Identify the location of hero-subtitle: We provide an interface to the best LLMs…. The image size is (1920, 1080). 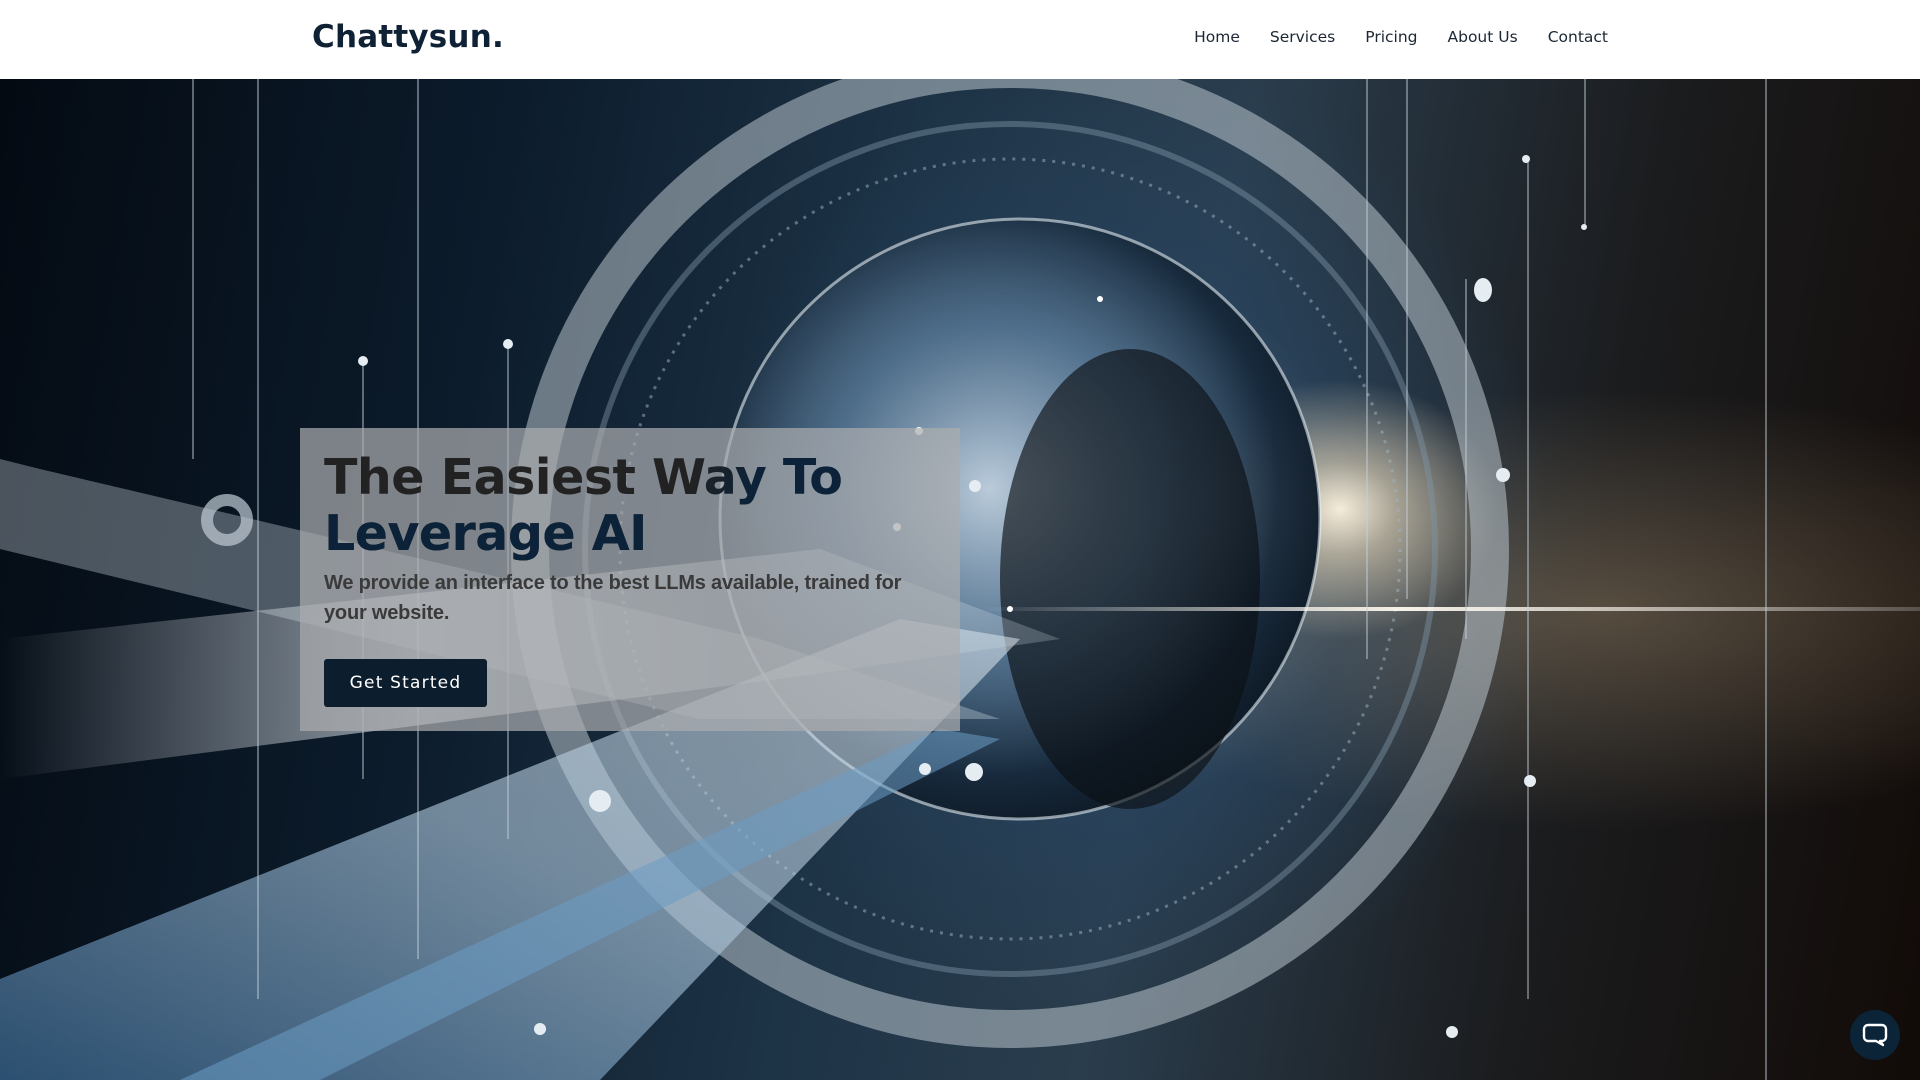
(613, 598).